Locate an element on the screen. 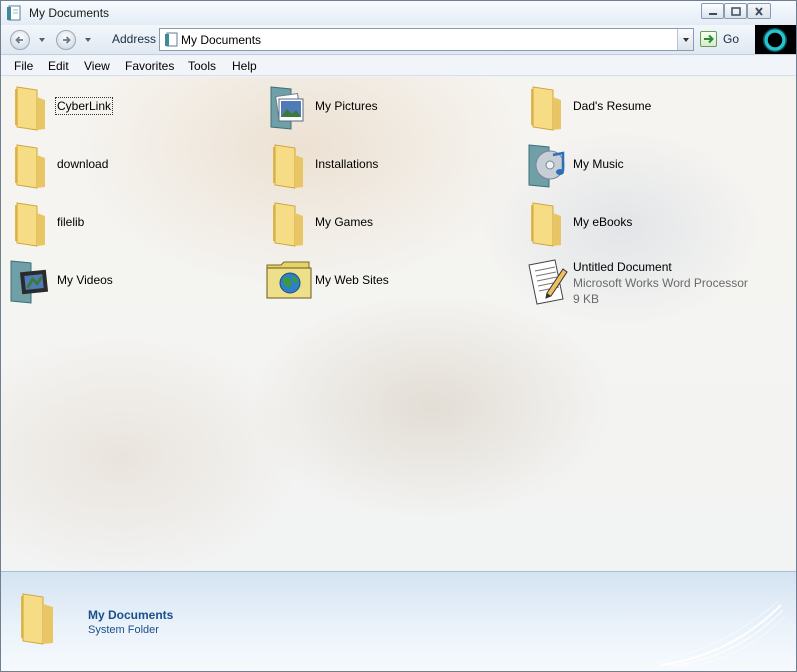 This screenshot has height=672, width=797. details-pane: My Documents System Folder is located at coordinates (398, 621).